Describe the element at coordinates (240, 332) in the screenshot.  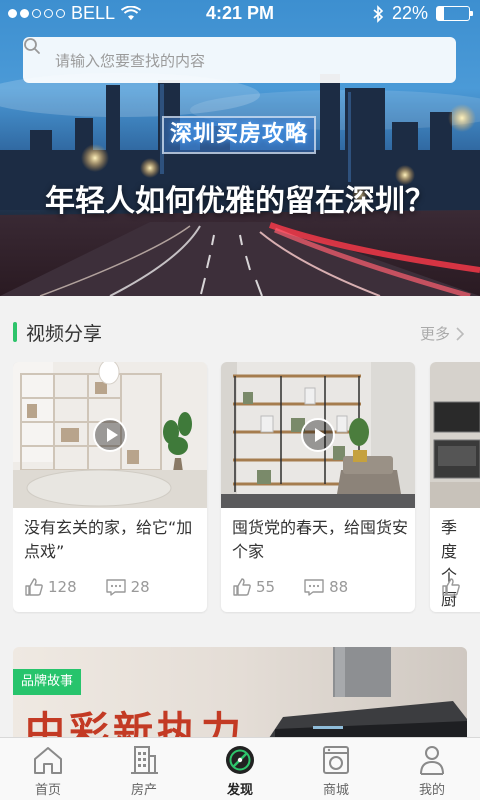
I see `video-section-header: 视频分享 更多` at that location.